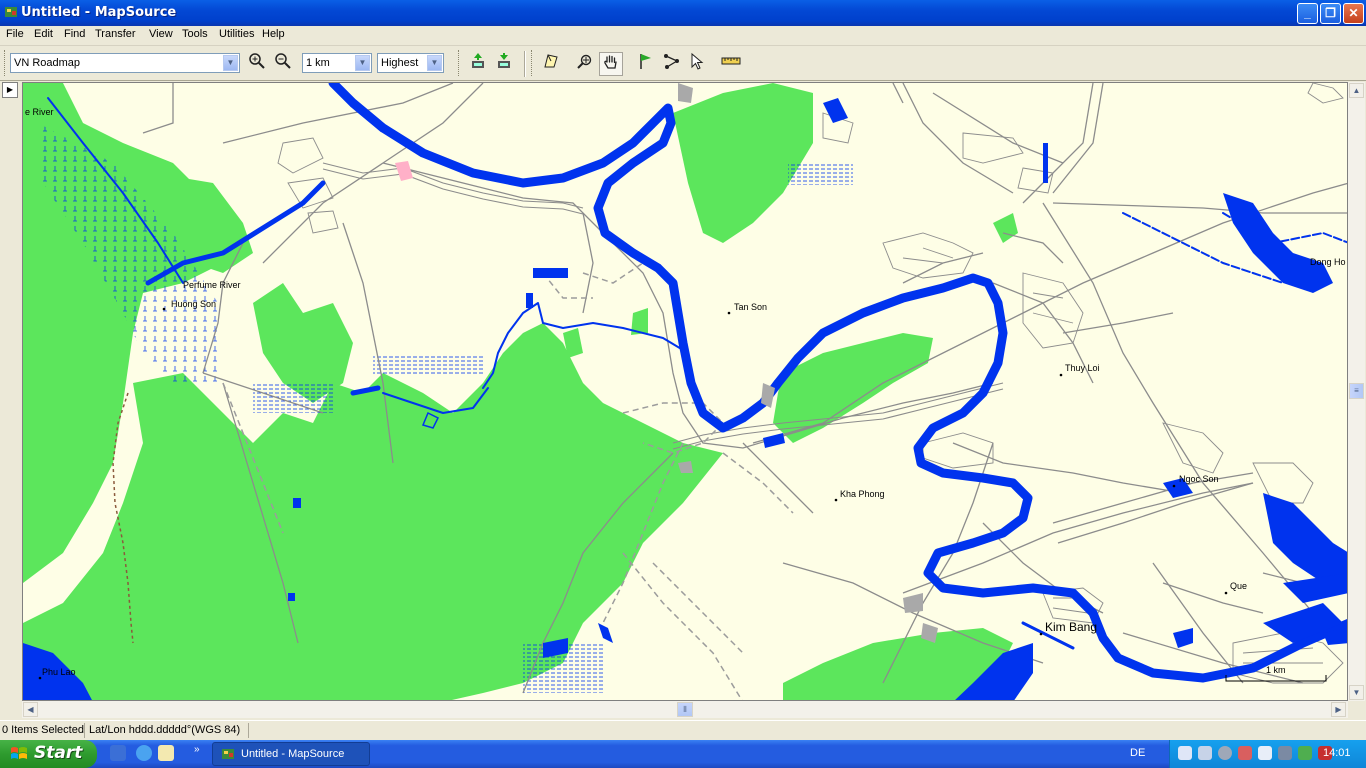  Describe the element at coordinates (478, 60) in the screenshot. I see `send-to-device-icon` at that location.